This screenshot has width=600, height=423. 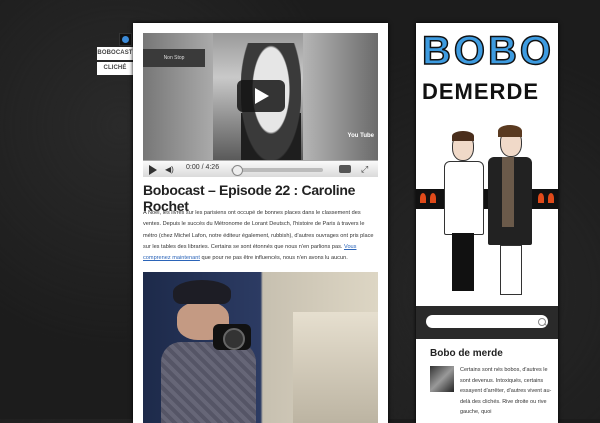 What do you see at coordinates (153, 170) in the screenshot?
I see `play-icon` at bounding box center [153, 170].